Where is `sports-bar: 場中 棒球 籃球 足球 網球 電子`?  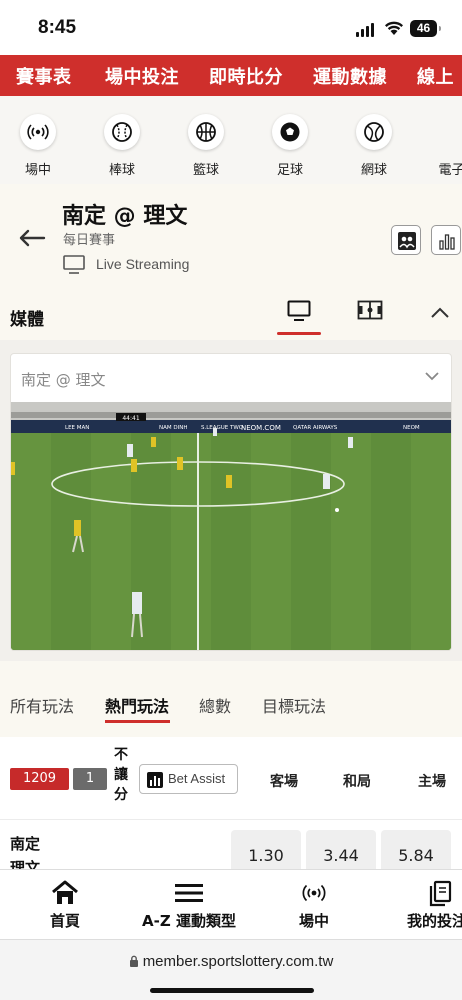
sports-bar: 場中 棒球 籃球 足球 網球 電子 is located at coordinates (231, 140).